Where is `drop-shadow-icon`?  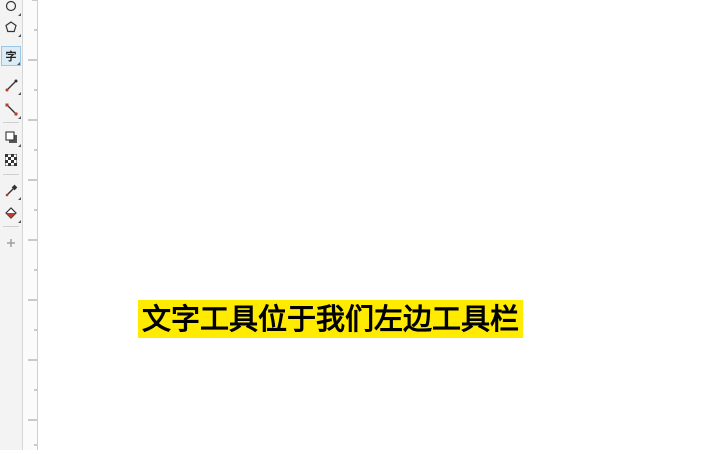 drop-shadow-icon is located at coordinates (10, 136).